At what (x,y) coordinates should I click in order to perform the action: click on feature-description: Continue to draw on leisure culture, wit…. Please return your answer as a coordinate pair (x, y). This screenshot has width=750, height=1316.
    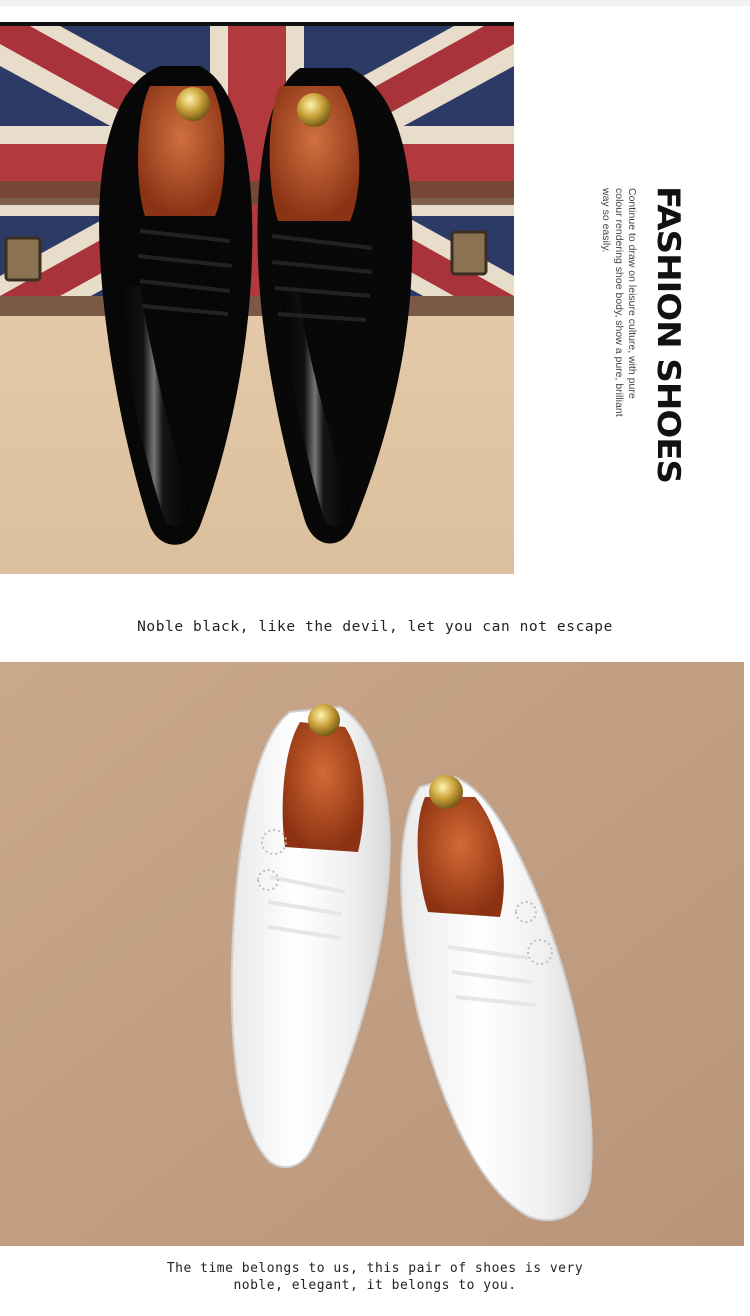
    Looking at the image, I should click on (619, 302).